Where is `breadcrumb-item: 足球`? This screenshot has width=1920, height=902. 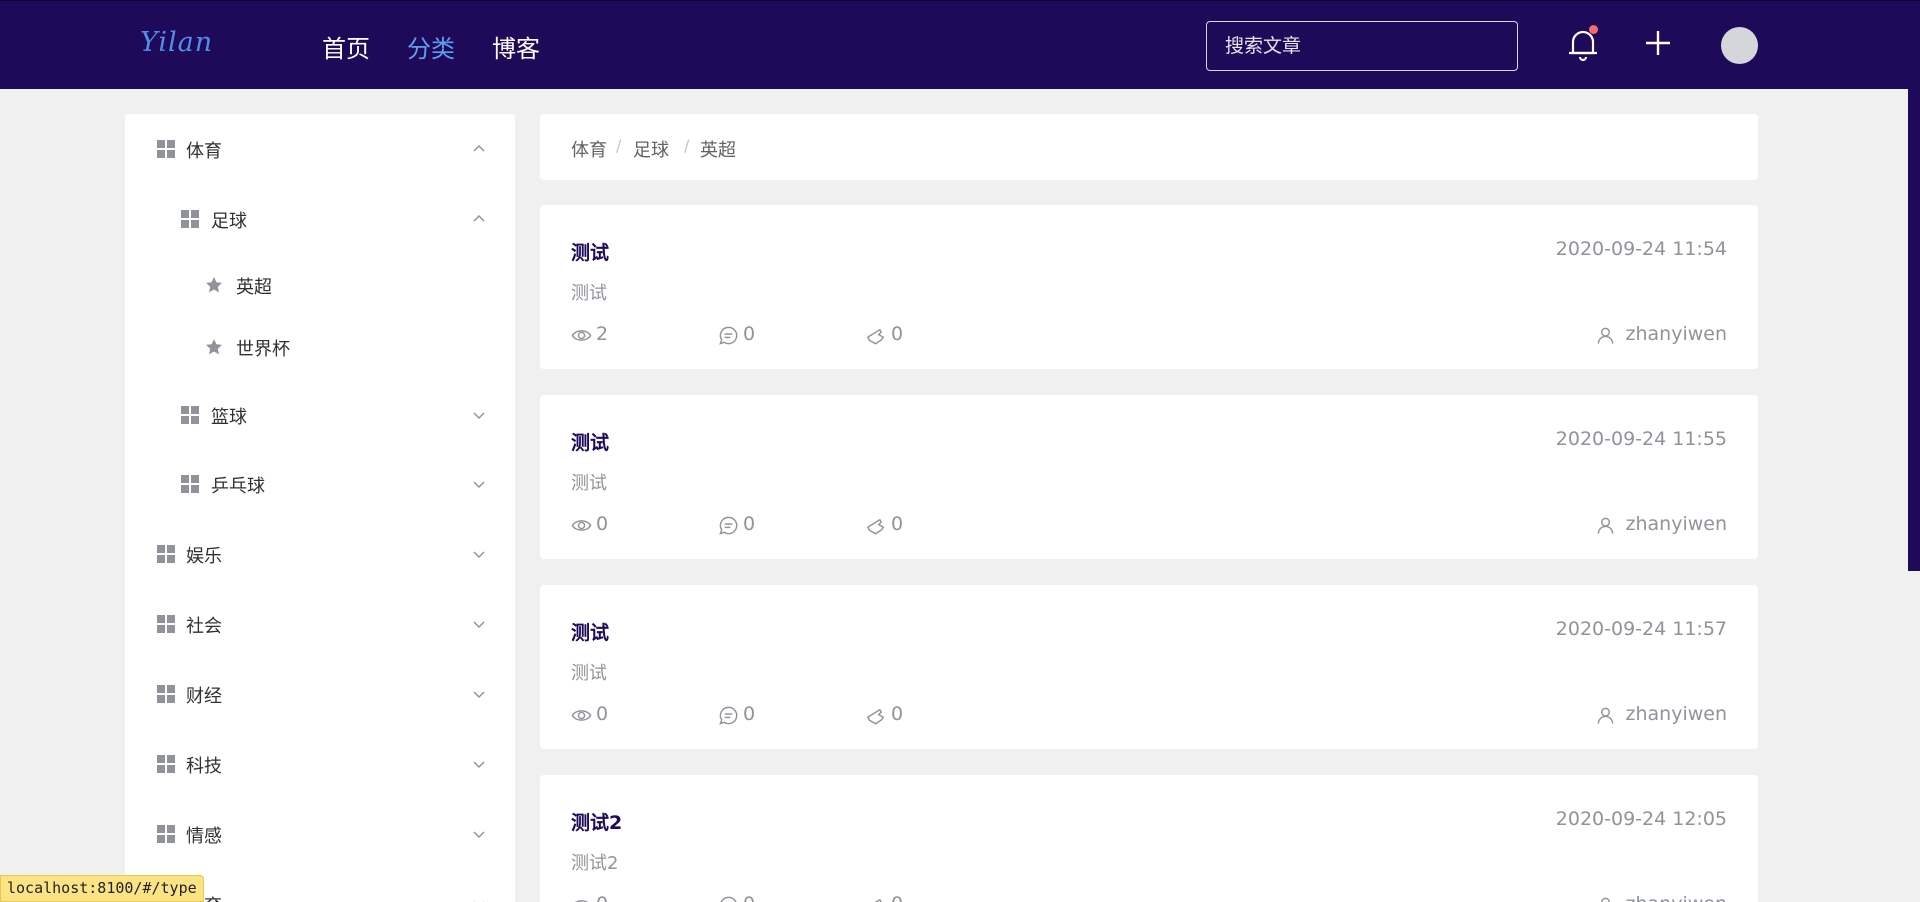
breadcrumb-item: 足球 is located at coordinates (651, 149).